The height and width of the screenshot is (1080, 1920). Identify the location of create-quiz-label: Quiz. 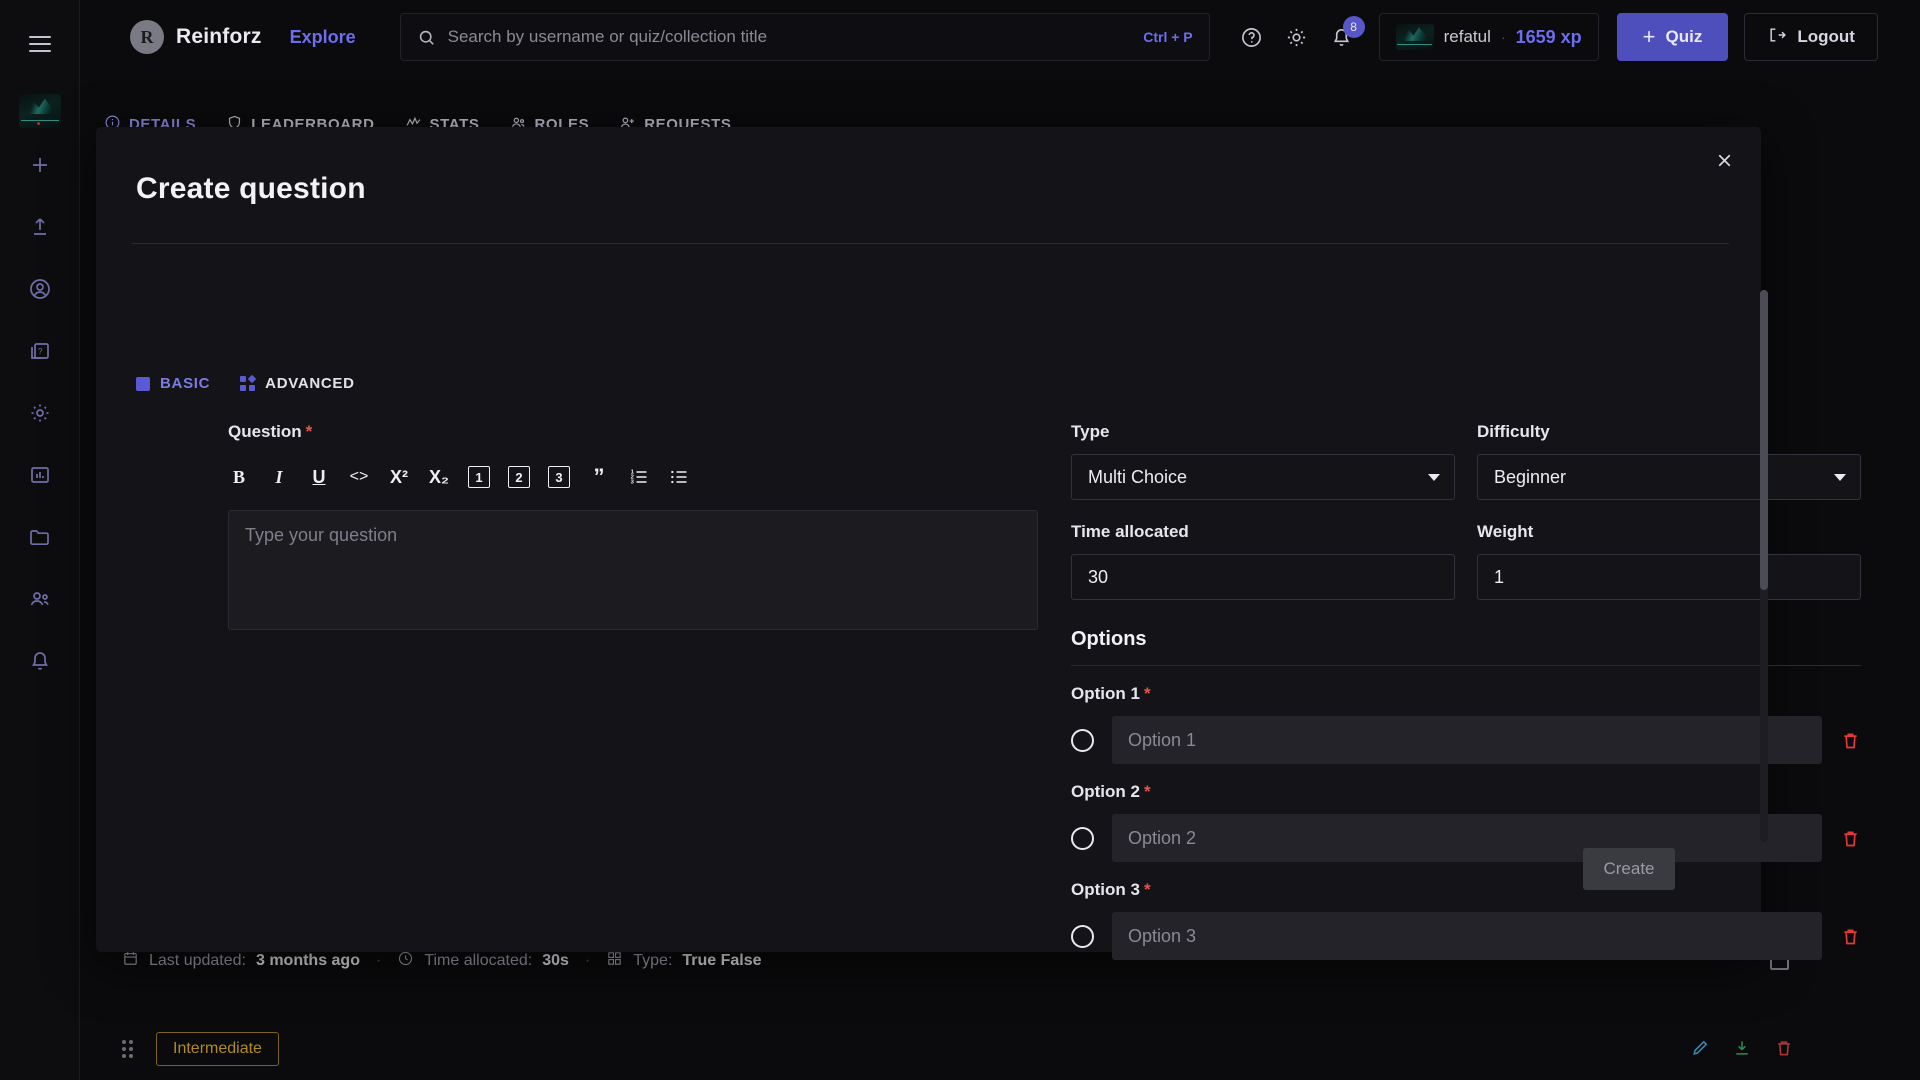
(1684, 36).